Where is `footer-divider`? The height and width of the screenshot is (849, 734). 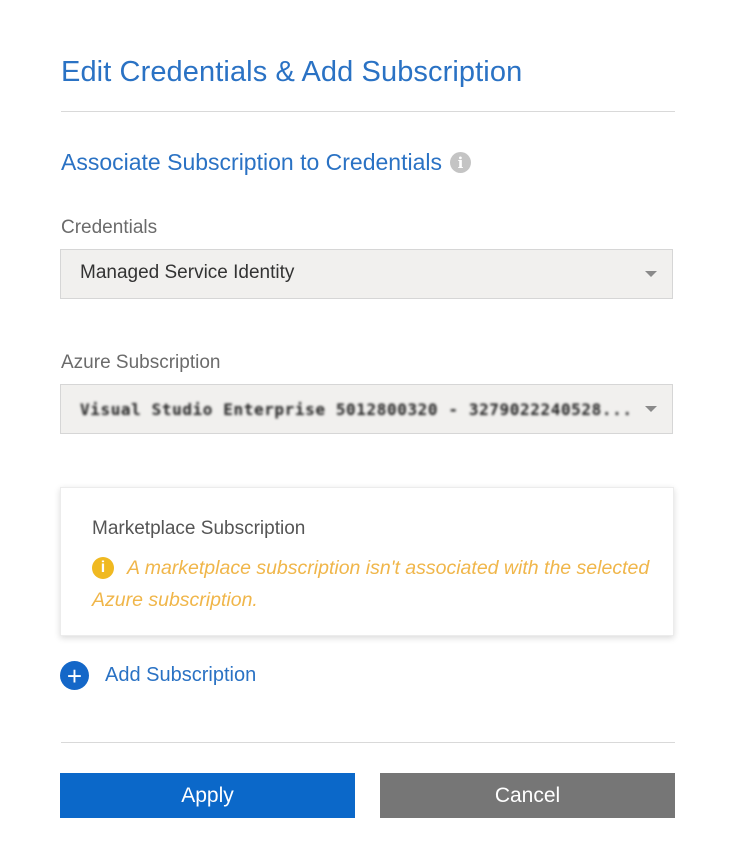 footer-divider is located at coordinates (368, 742).